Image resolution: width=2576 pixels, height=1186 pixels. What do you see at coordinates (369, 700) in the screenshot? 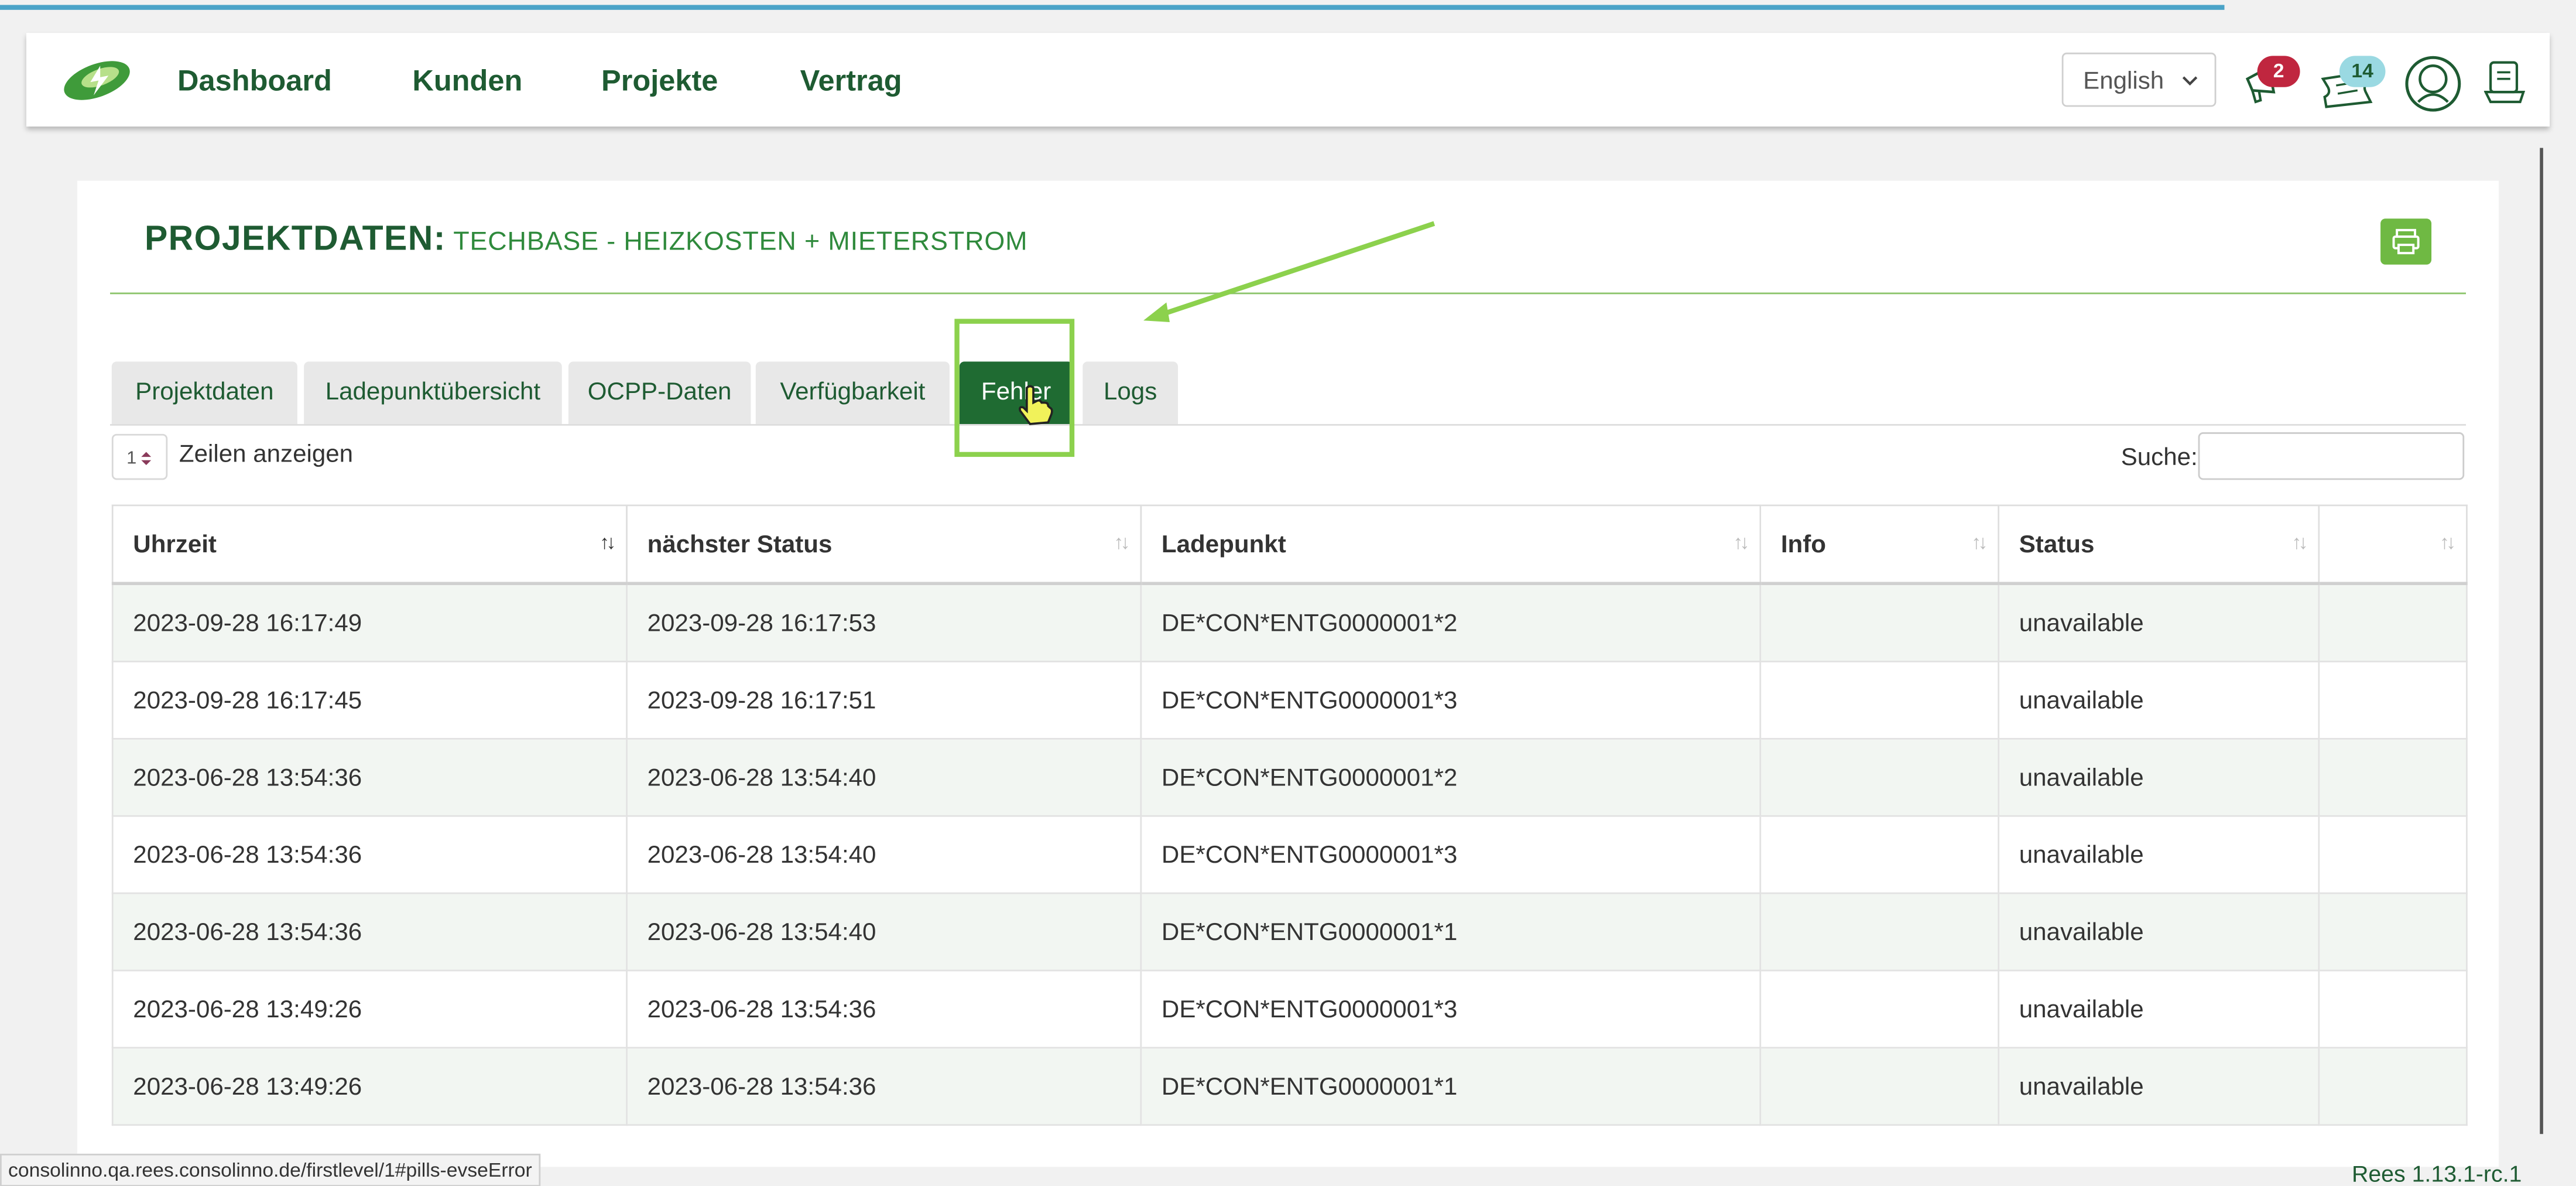
I see `cell-uhrzeit: 2023-09-28 16:17:45` at bounding box center [369, 700].